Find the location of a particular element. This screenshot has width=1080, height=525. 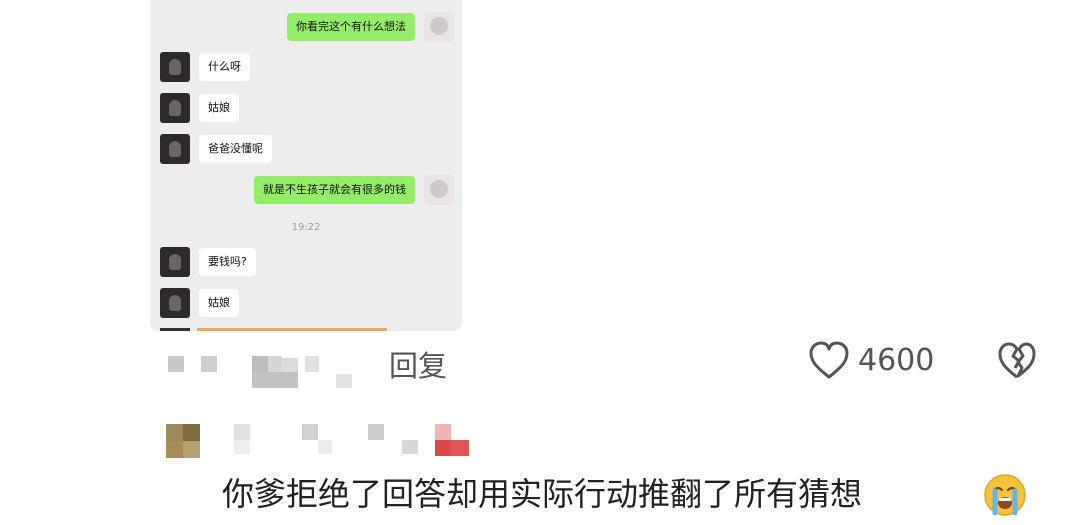

like-count: 4600 is located at coordinates (896, 360).